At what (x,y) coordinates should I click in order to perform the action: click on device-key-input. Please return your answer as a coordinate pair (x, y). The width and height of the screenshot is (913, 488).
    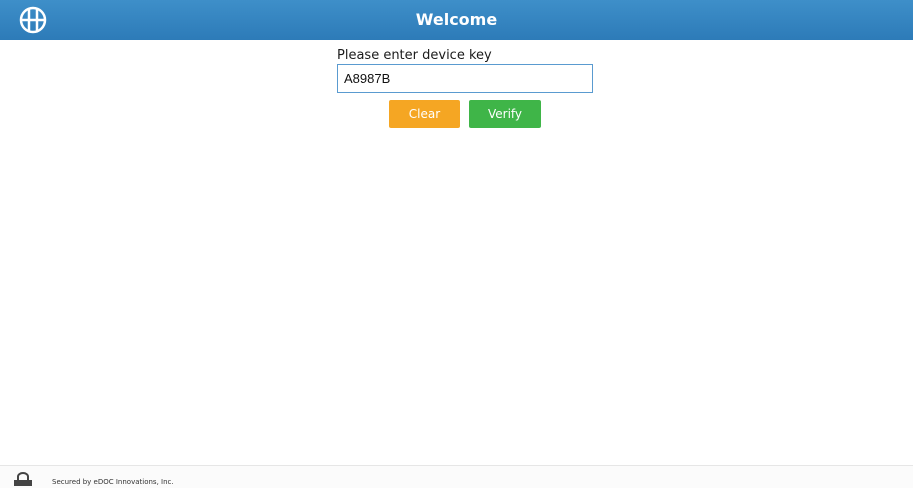
    Looking at the image, I should click on (465, 78).